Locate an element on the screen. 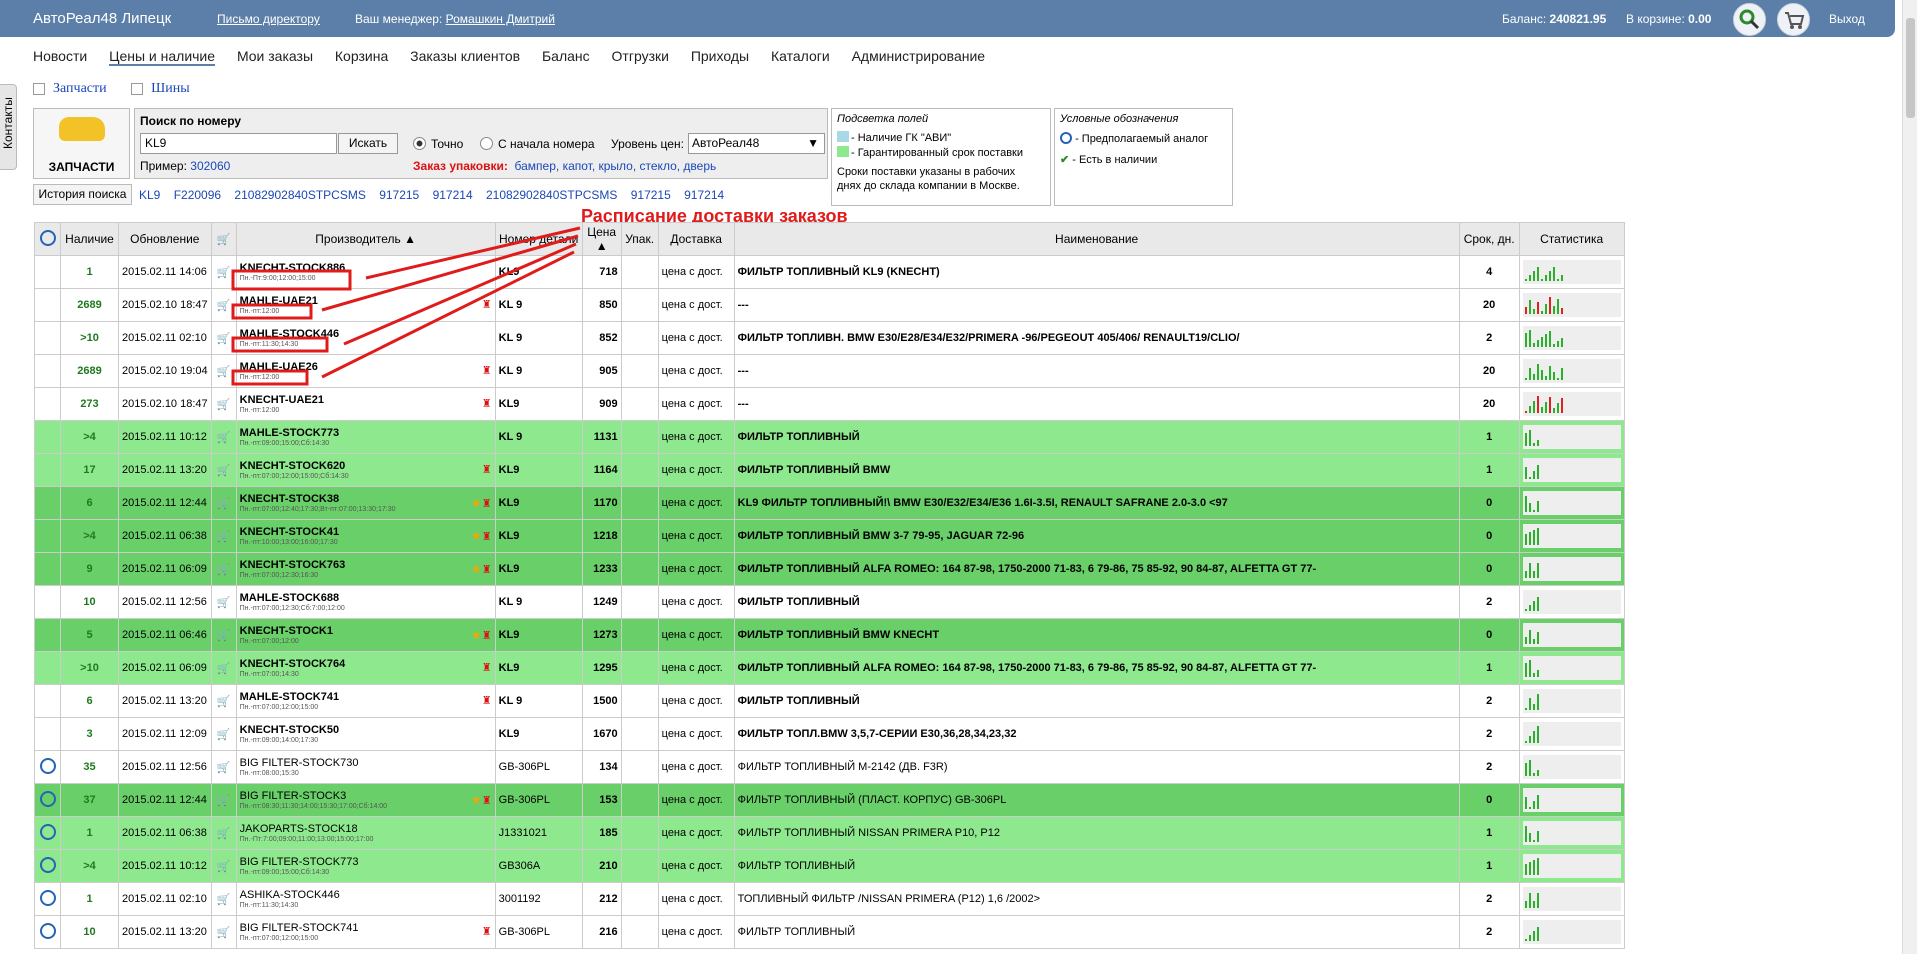 Image resolution: width=1917 pixels, height=954 pixels. search-input: KL9 is located at coordinates (238, 143).